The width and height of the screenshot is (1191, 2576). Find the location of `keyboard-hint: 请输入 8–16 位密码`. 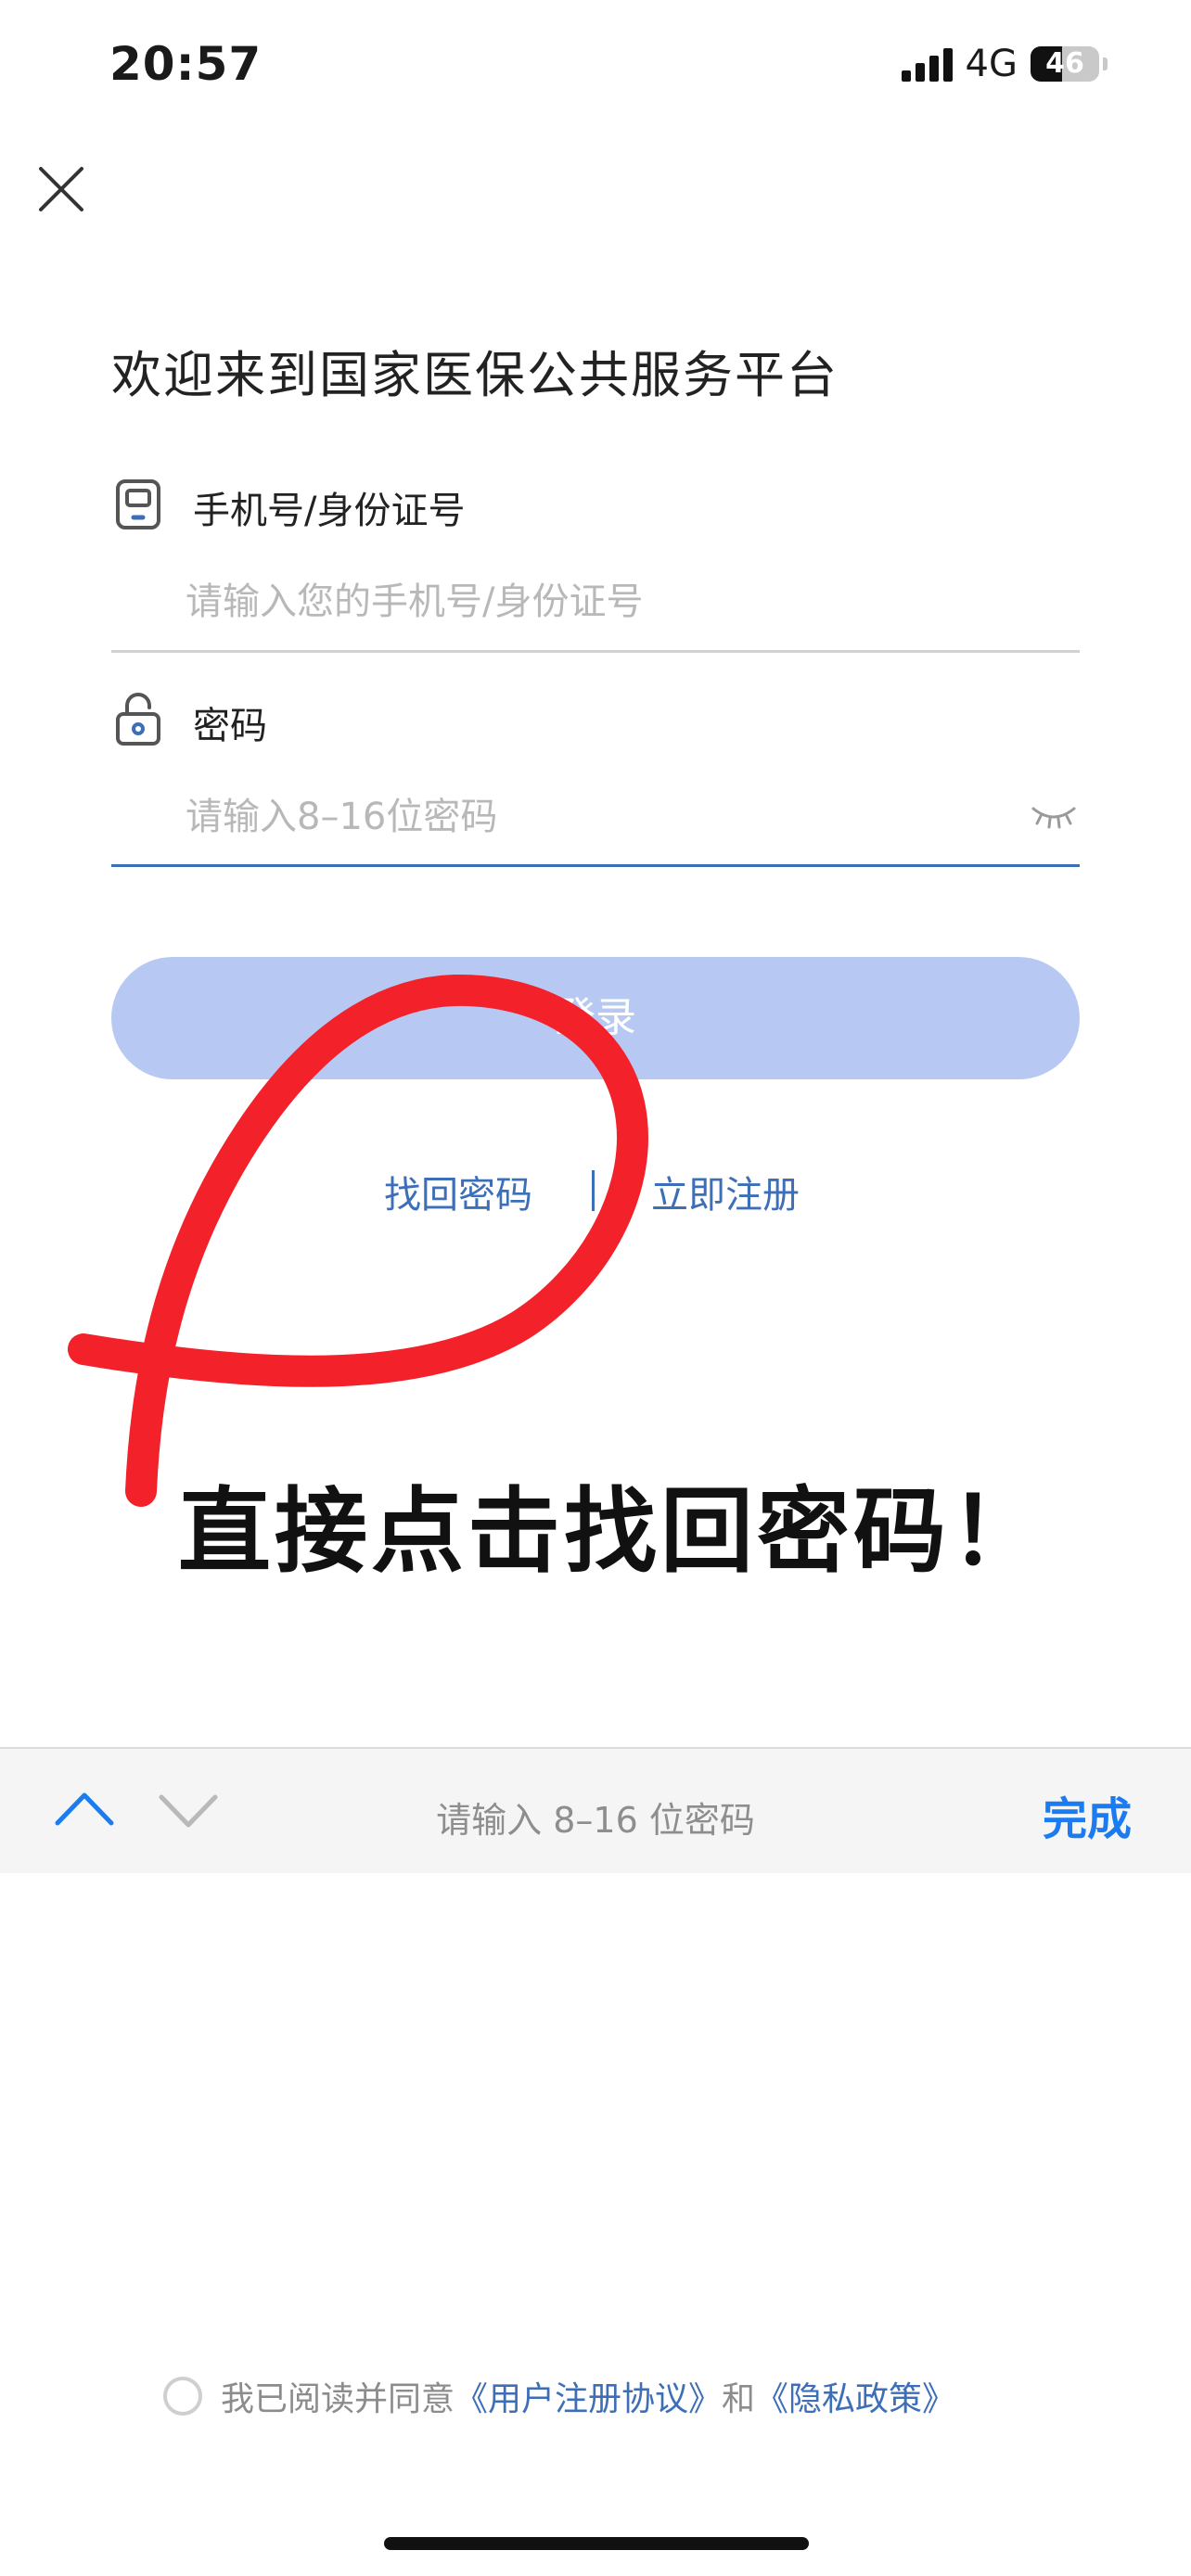

keyboard-hint: 请输入 8–16 位密码 is located at coordinates (595, 1820).